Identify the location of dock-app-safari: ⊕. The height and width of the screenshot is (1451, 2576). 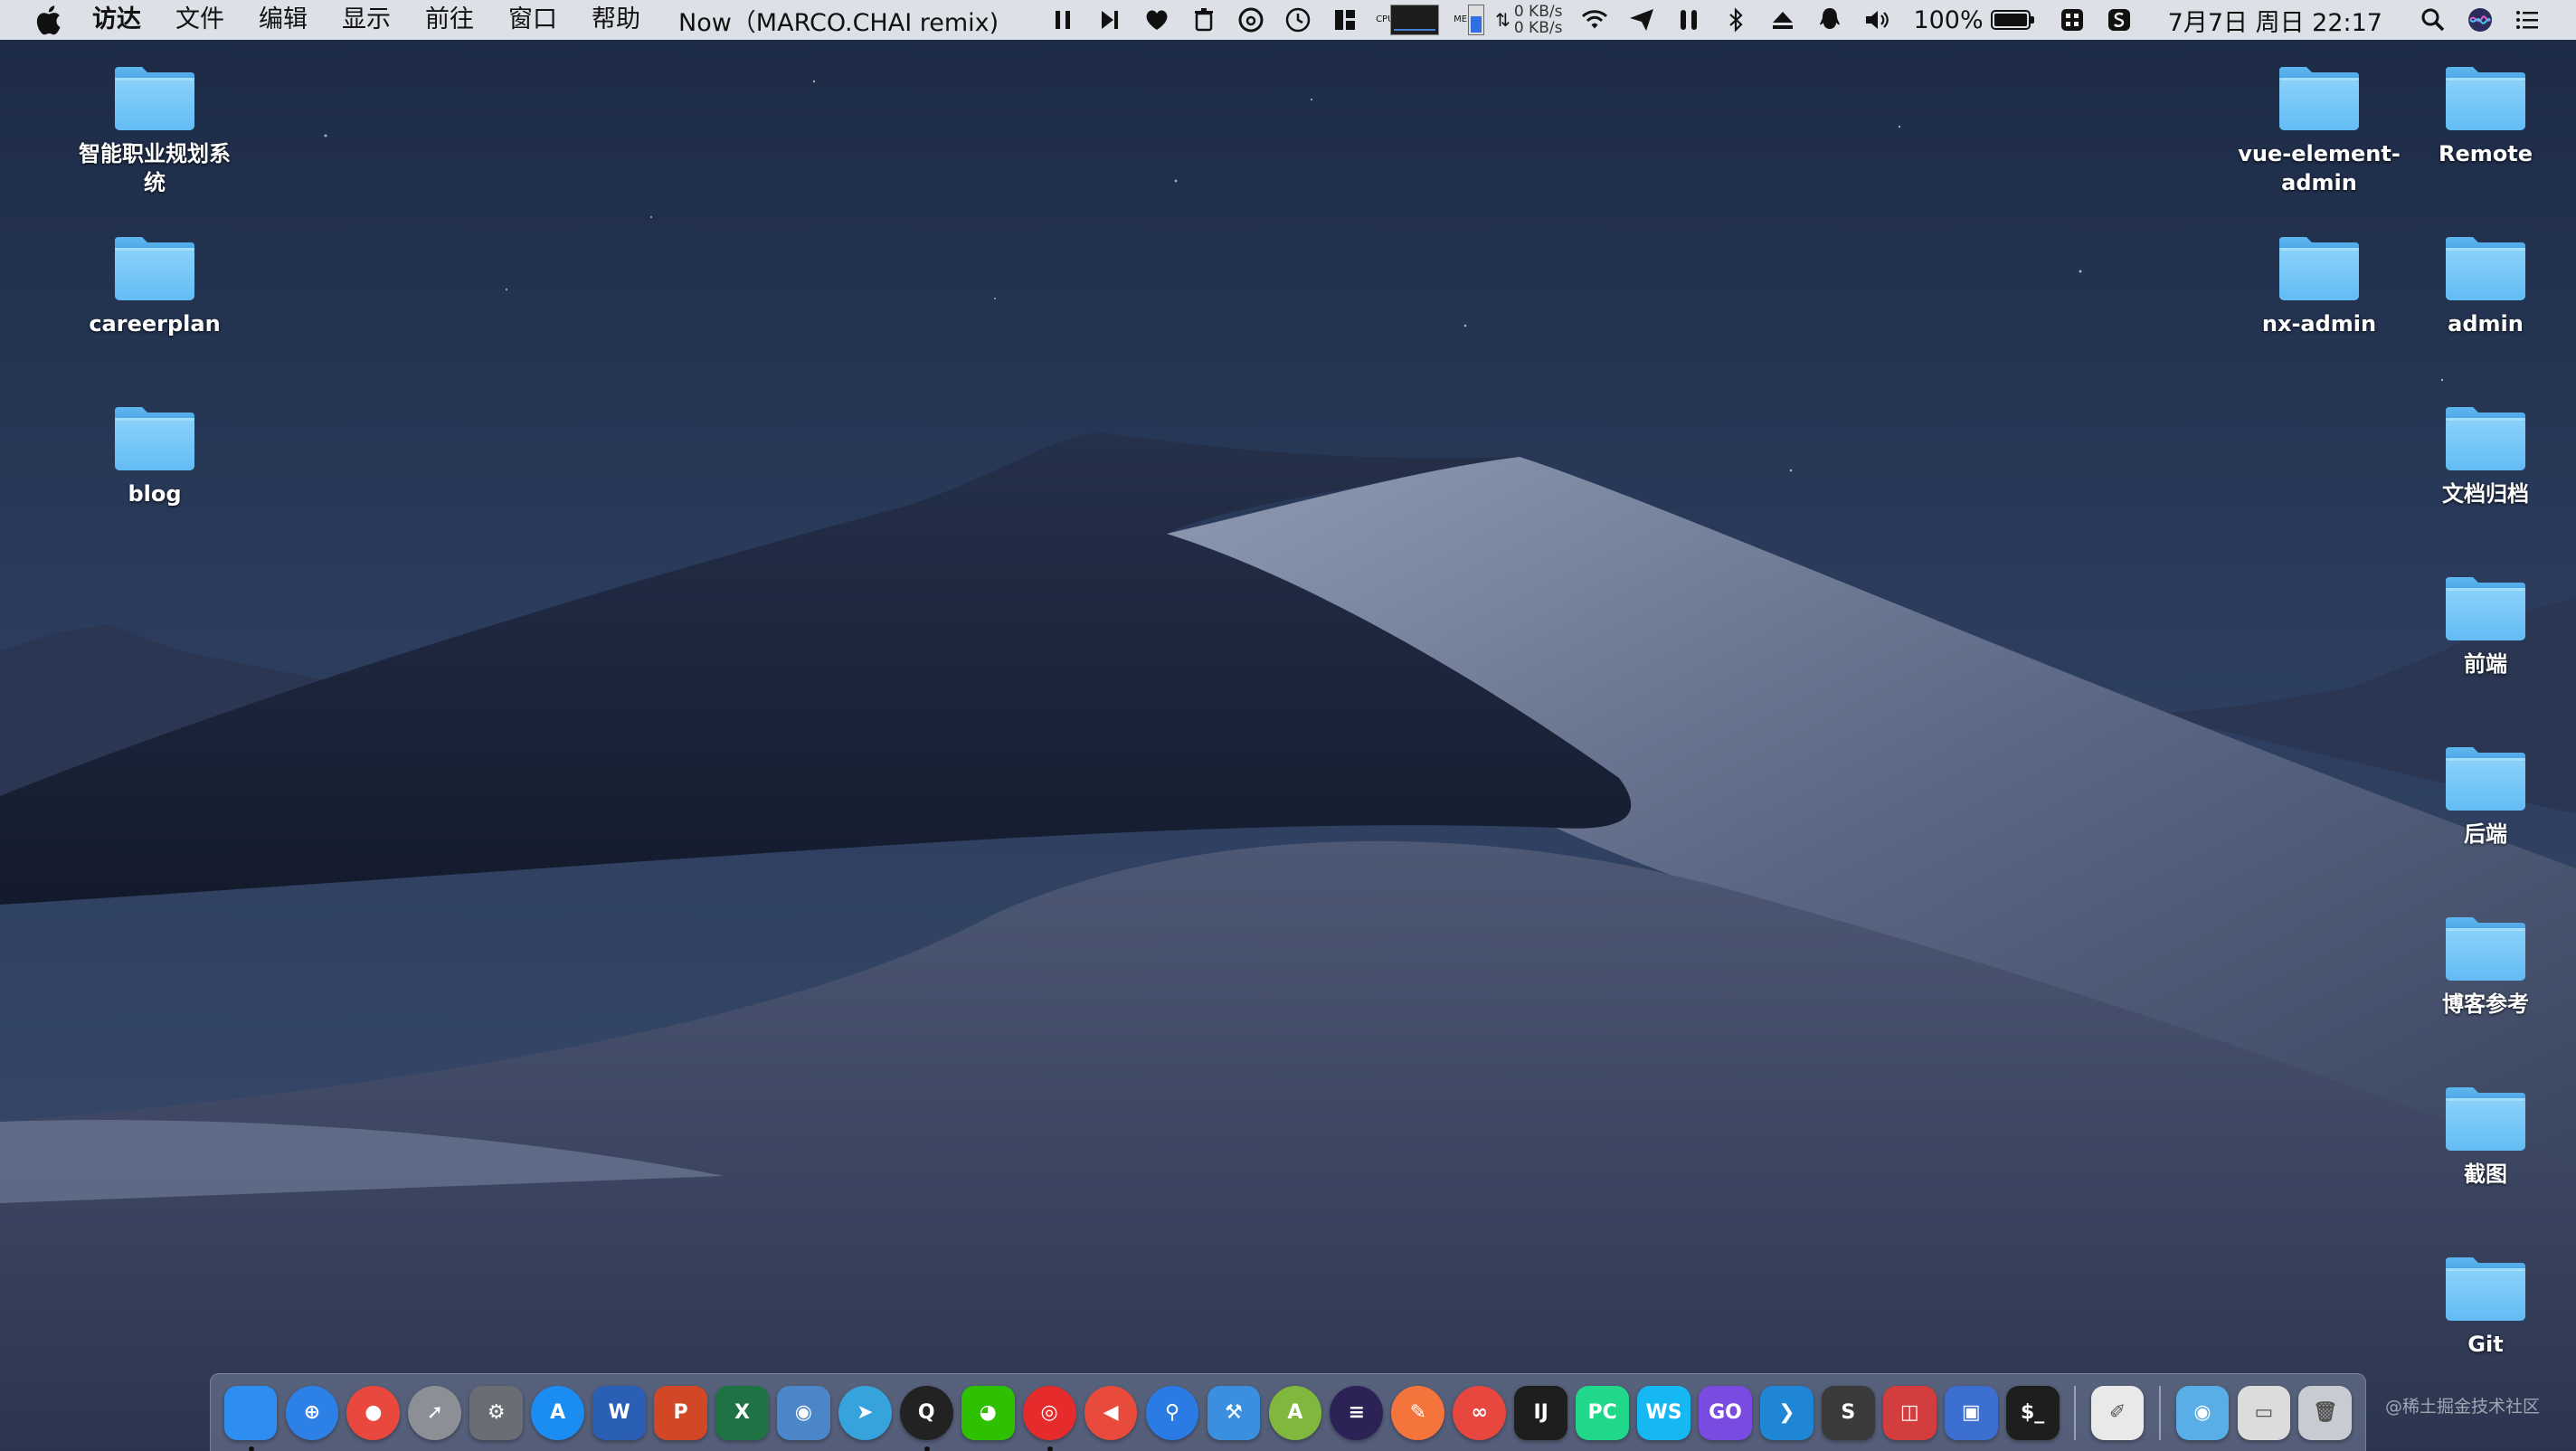
(312, 1412).